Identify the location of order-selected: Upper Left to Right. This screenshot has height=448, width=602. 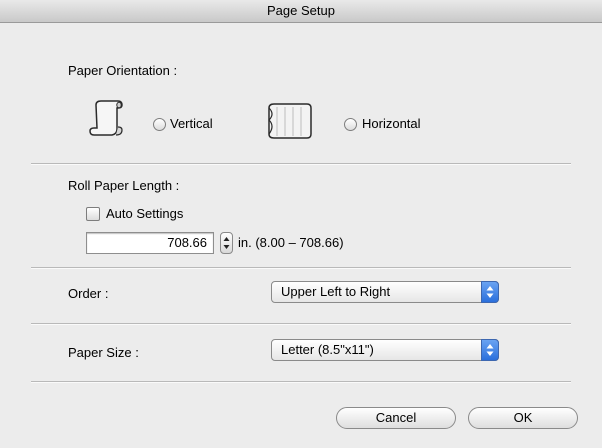
(336, 291).